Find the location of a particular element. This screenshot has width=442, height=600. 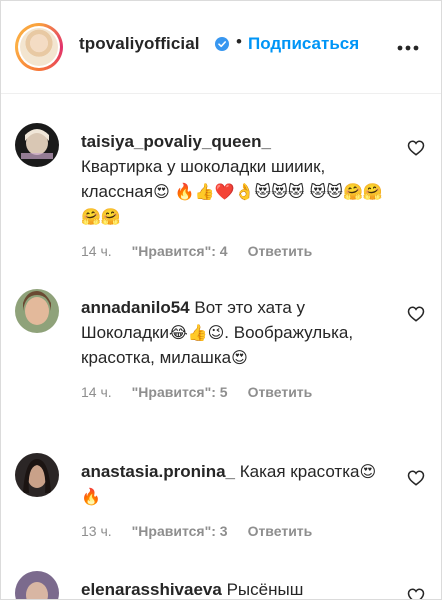

comment-time: 13 ч. is located at coordinates (96, 531).